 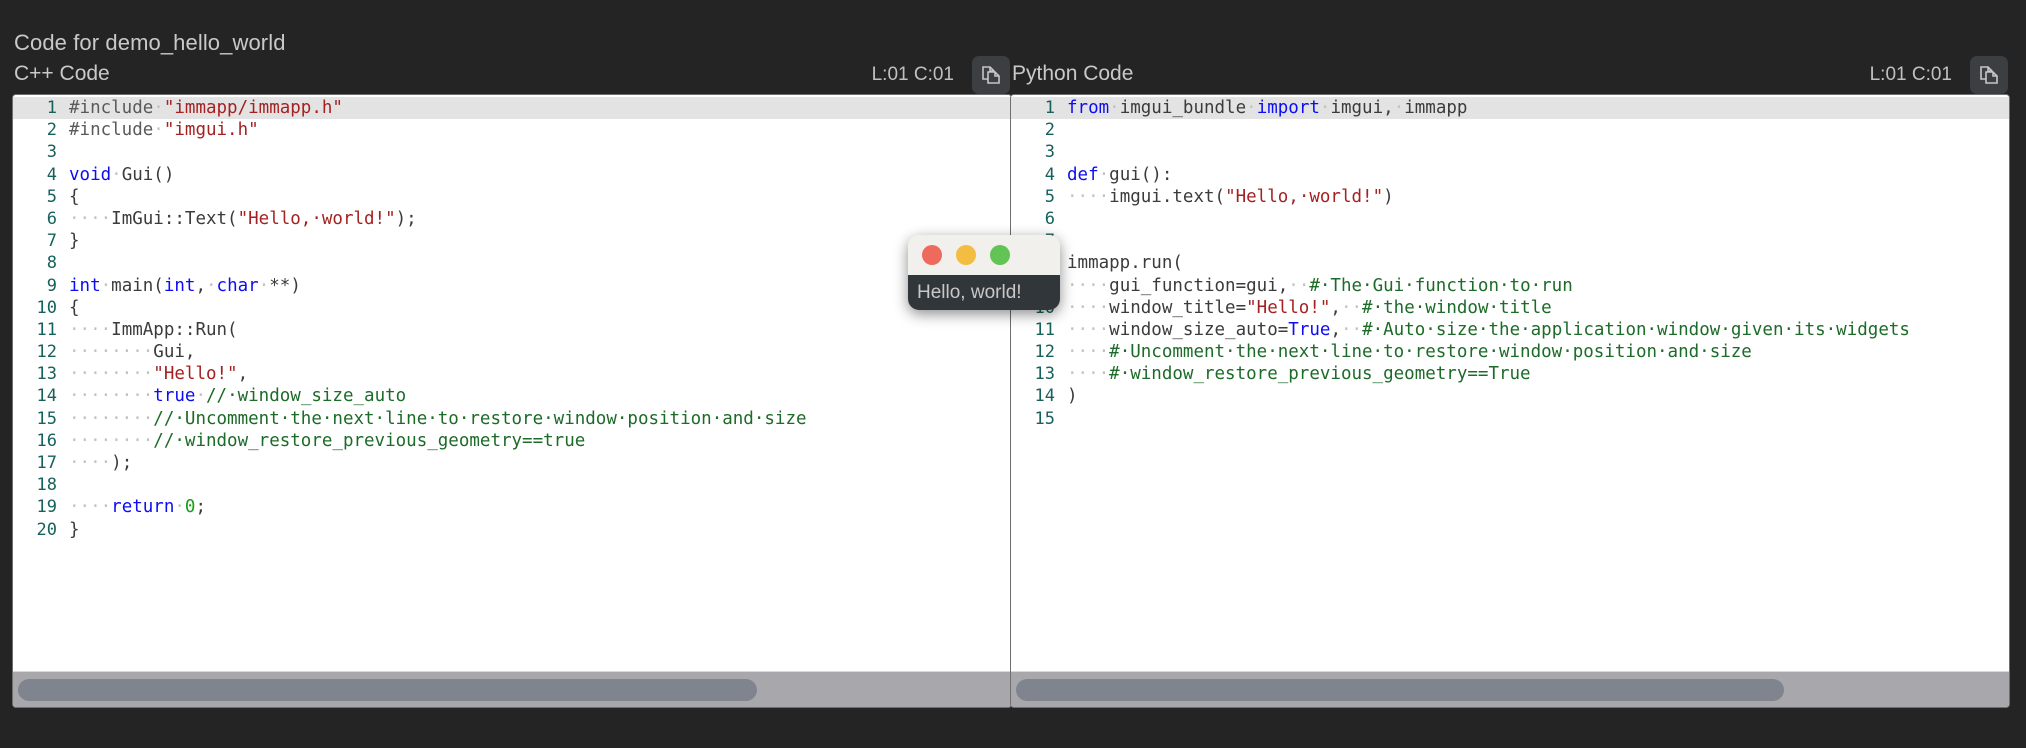 I want to click on line-number: 19, so click(x=46, y=507).